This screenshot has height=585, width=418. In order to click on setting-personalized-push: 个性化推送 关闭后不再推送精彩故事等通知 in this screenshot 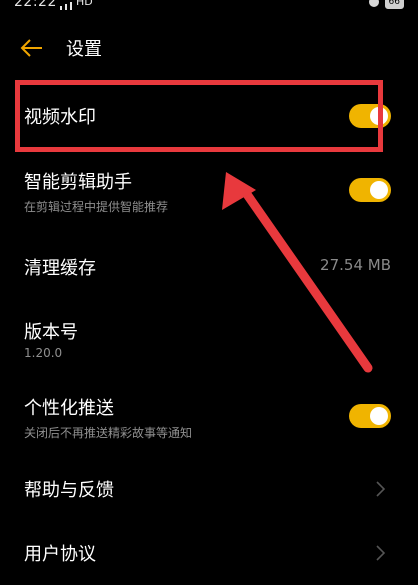, I will do `click(209, 419)`.